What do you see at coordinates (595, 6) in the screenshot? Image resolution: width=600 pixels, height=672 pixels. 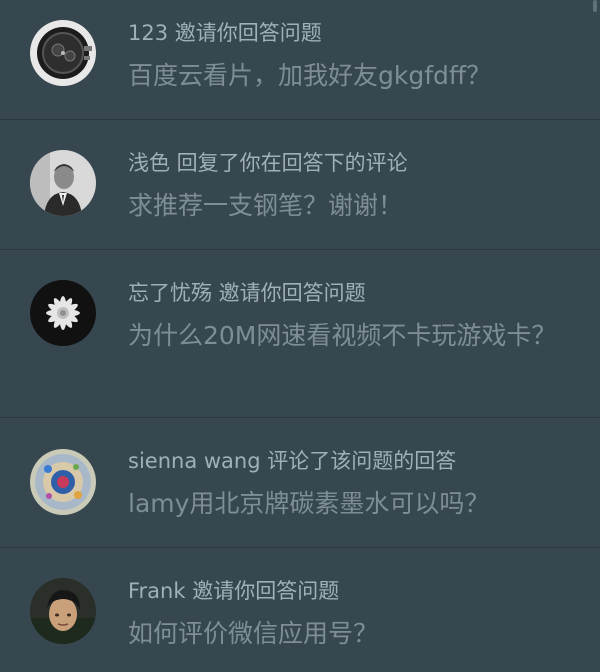 I see `scrollbar` at bounding box center [595, 6].